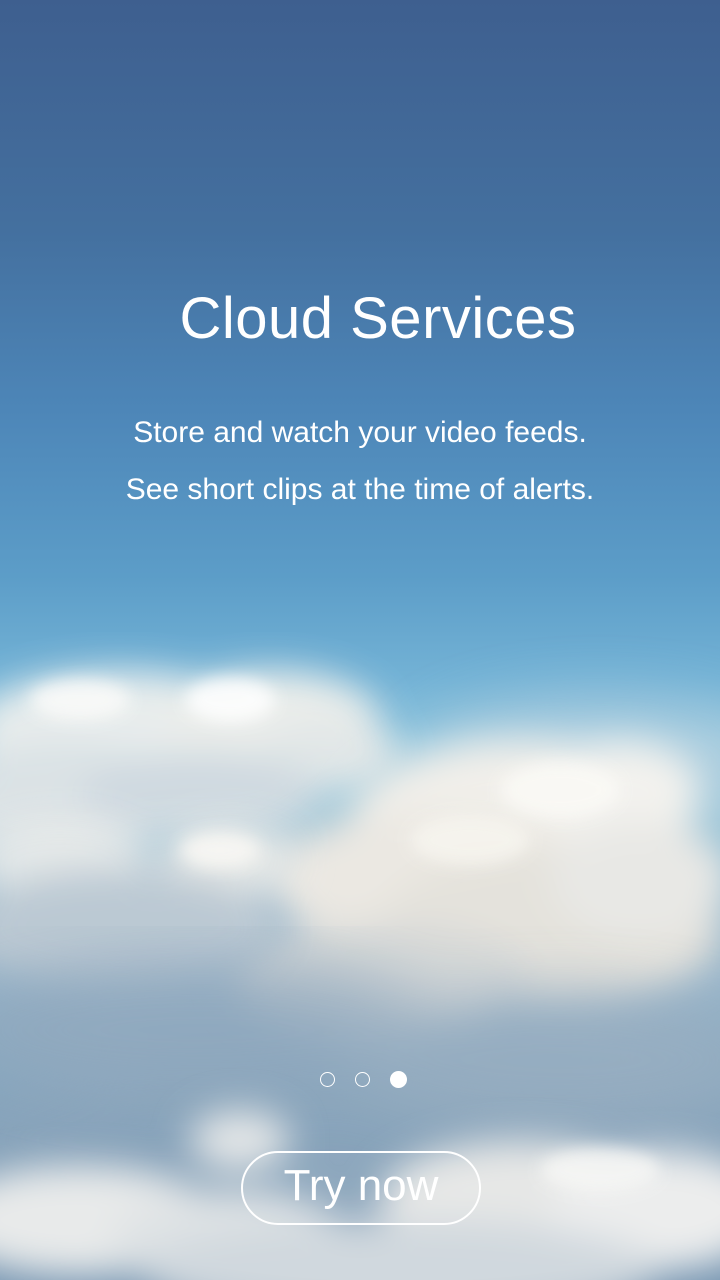  Describe the element at coordinates (361, 1188) in the screenshot. I see `try-now-button: Try now` at that location.